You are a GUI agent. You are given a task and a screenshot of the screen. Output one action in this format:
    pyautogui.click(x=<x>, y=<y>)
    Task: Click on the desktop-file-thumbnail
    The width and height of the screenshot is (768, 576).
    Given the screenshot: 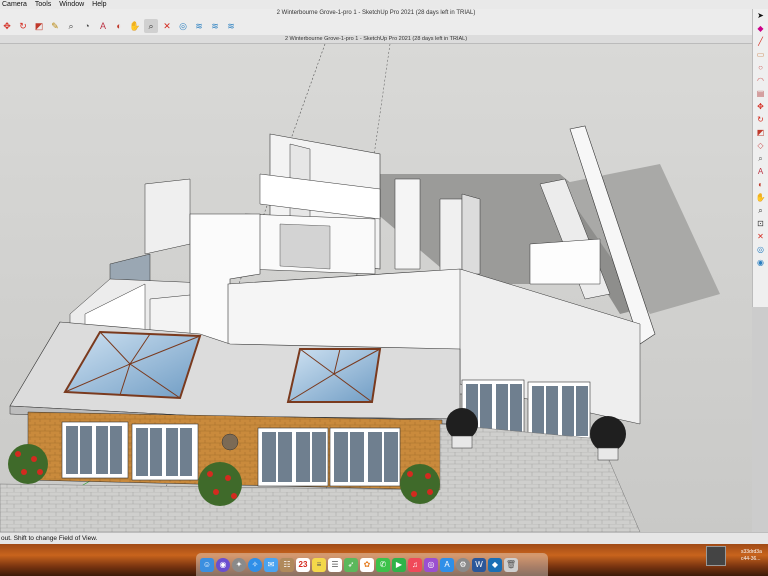 What is the action you would take?
    pyautogui.click(x=716, y=556)
    